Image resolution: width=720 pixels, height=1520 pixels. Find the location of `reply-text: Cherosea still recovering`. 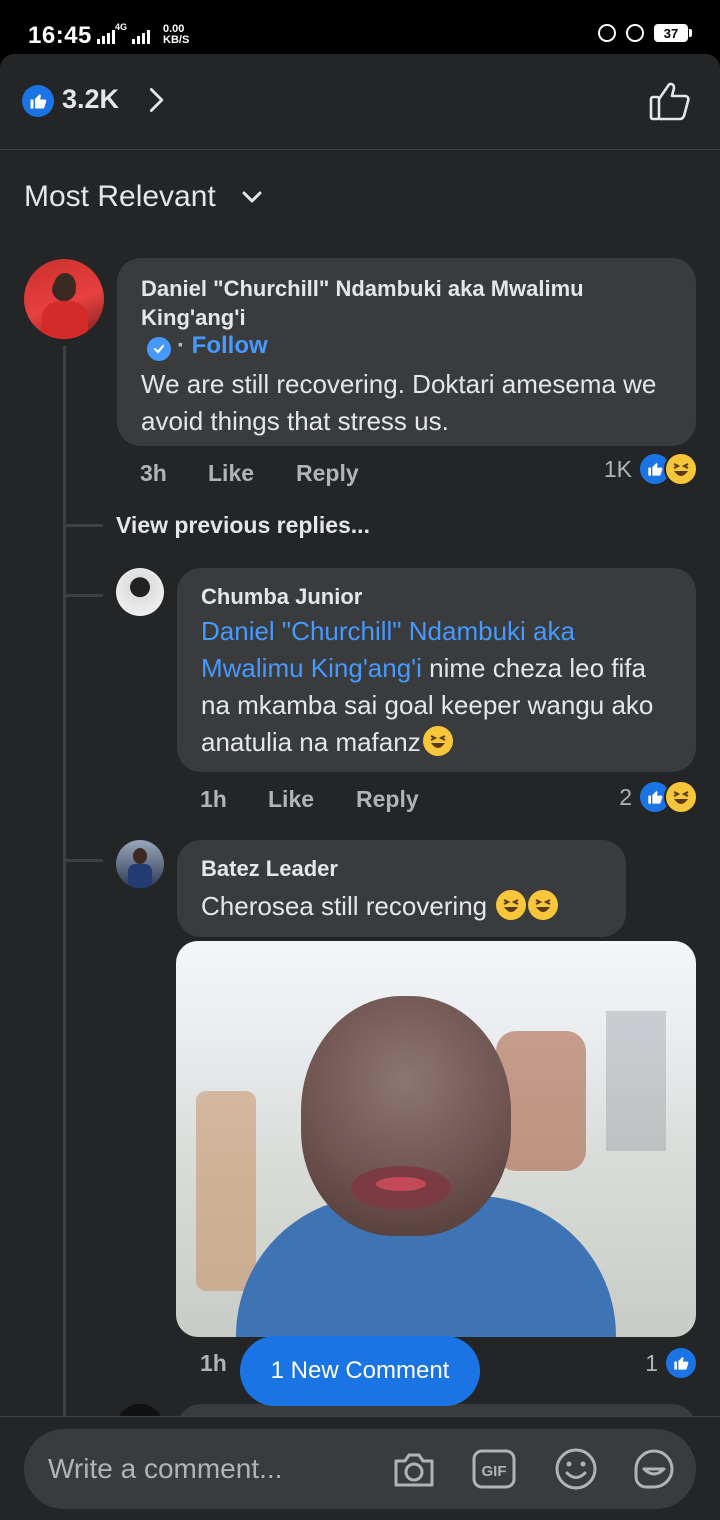

reply-text: Cherosea still recovering is located at coordinates (380, 906).